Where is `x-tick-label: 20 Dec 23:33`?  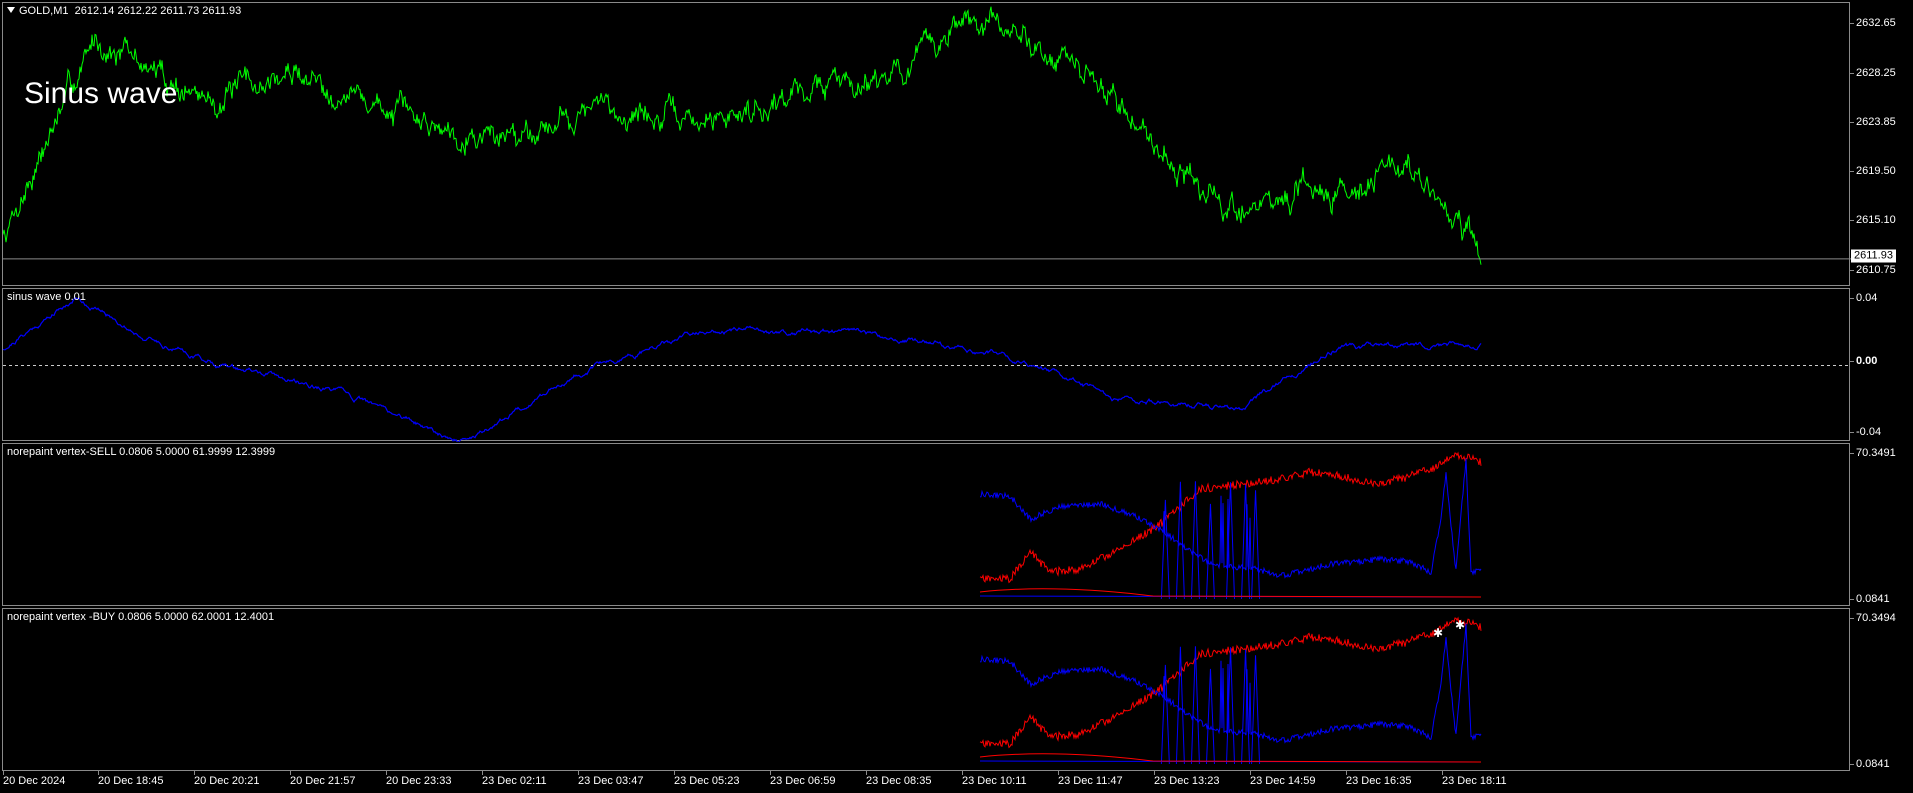
x-tick-label: 20 Dec 23:33 is located at coordinates (418, 779).